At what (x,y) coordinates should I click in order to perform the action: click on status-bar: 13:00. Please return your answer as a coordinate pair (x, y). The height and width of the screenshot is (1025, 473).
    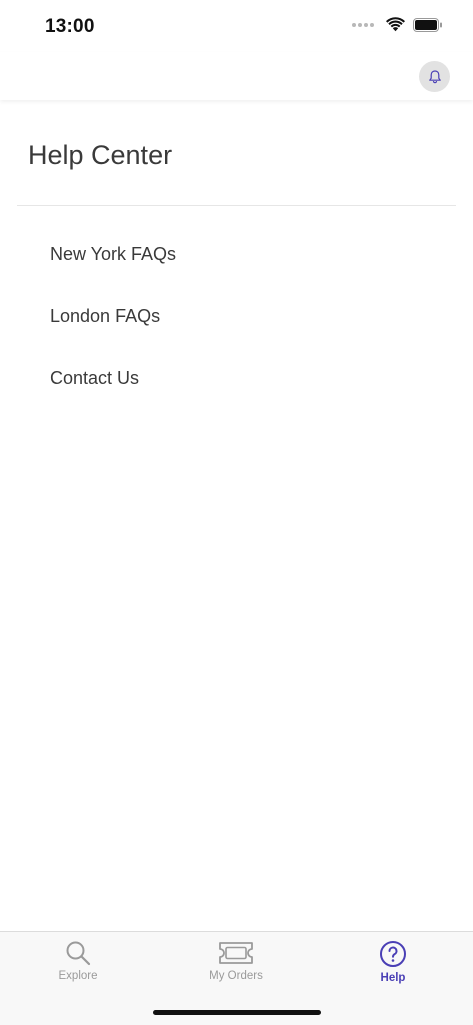
    Looking at the image, I should click on (236, 26).